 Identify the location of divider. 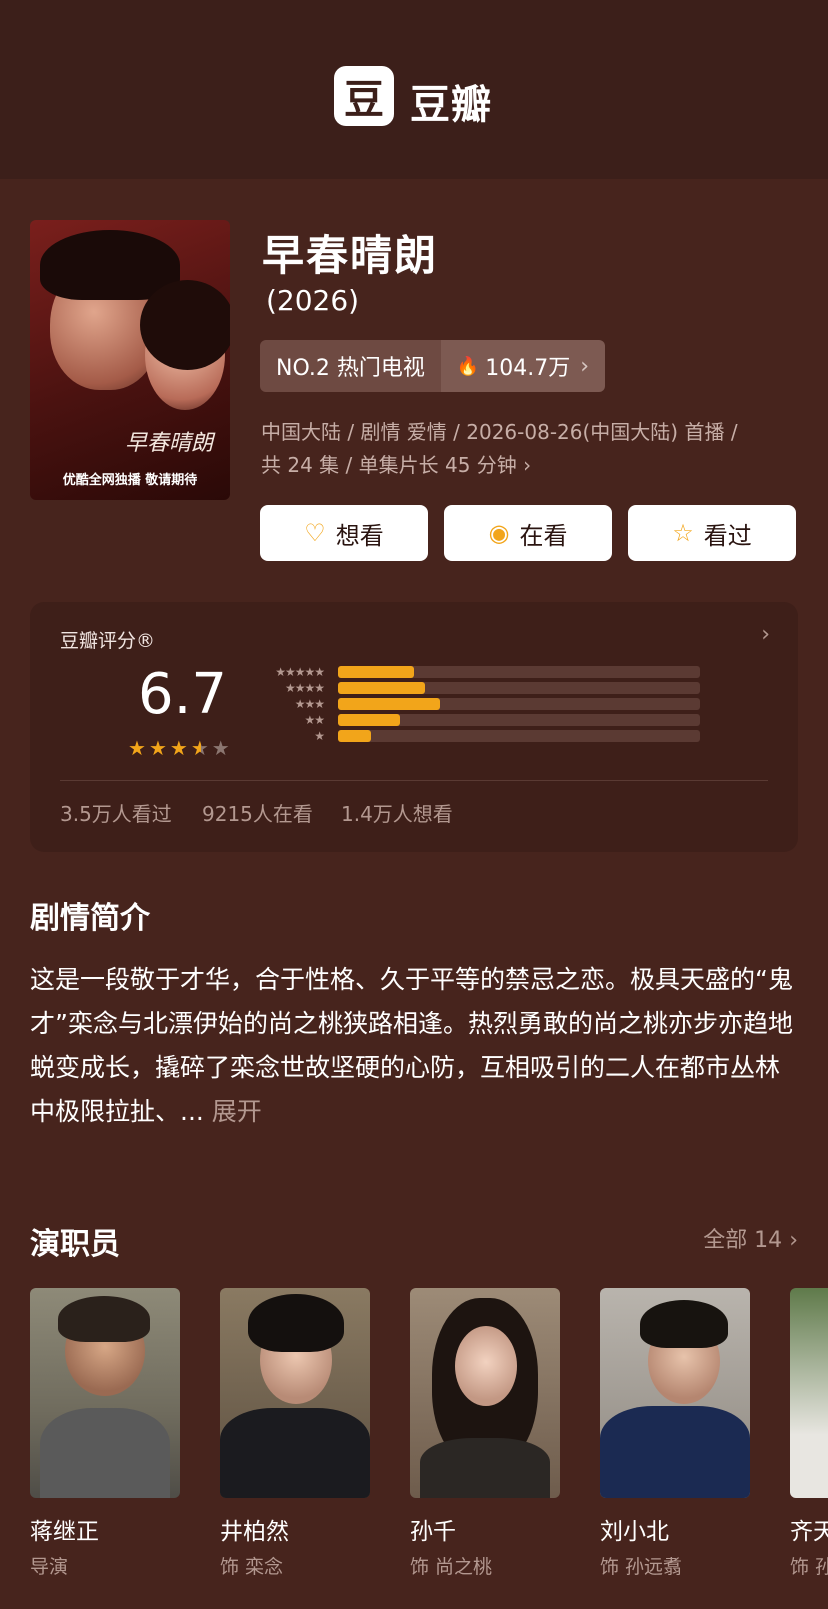
(414, 780).